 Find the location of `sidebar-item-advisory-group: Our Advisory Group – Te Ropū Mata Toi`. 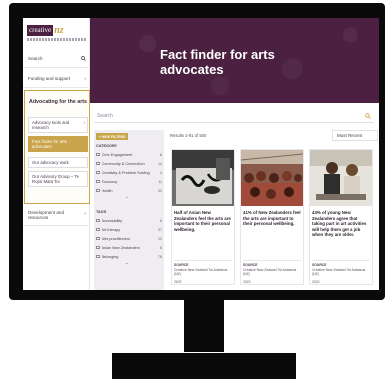

sidebar-item-advisory-group: Our Advisory Group – Te Ropū Mata Toi is located at coordinates (58, 179).